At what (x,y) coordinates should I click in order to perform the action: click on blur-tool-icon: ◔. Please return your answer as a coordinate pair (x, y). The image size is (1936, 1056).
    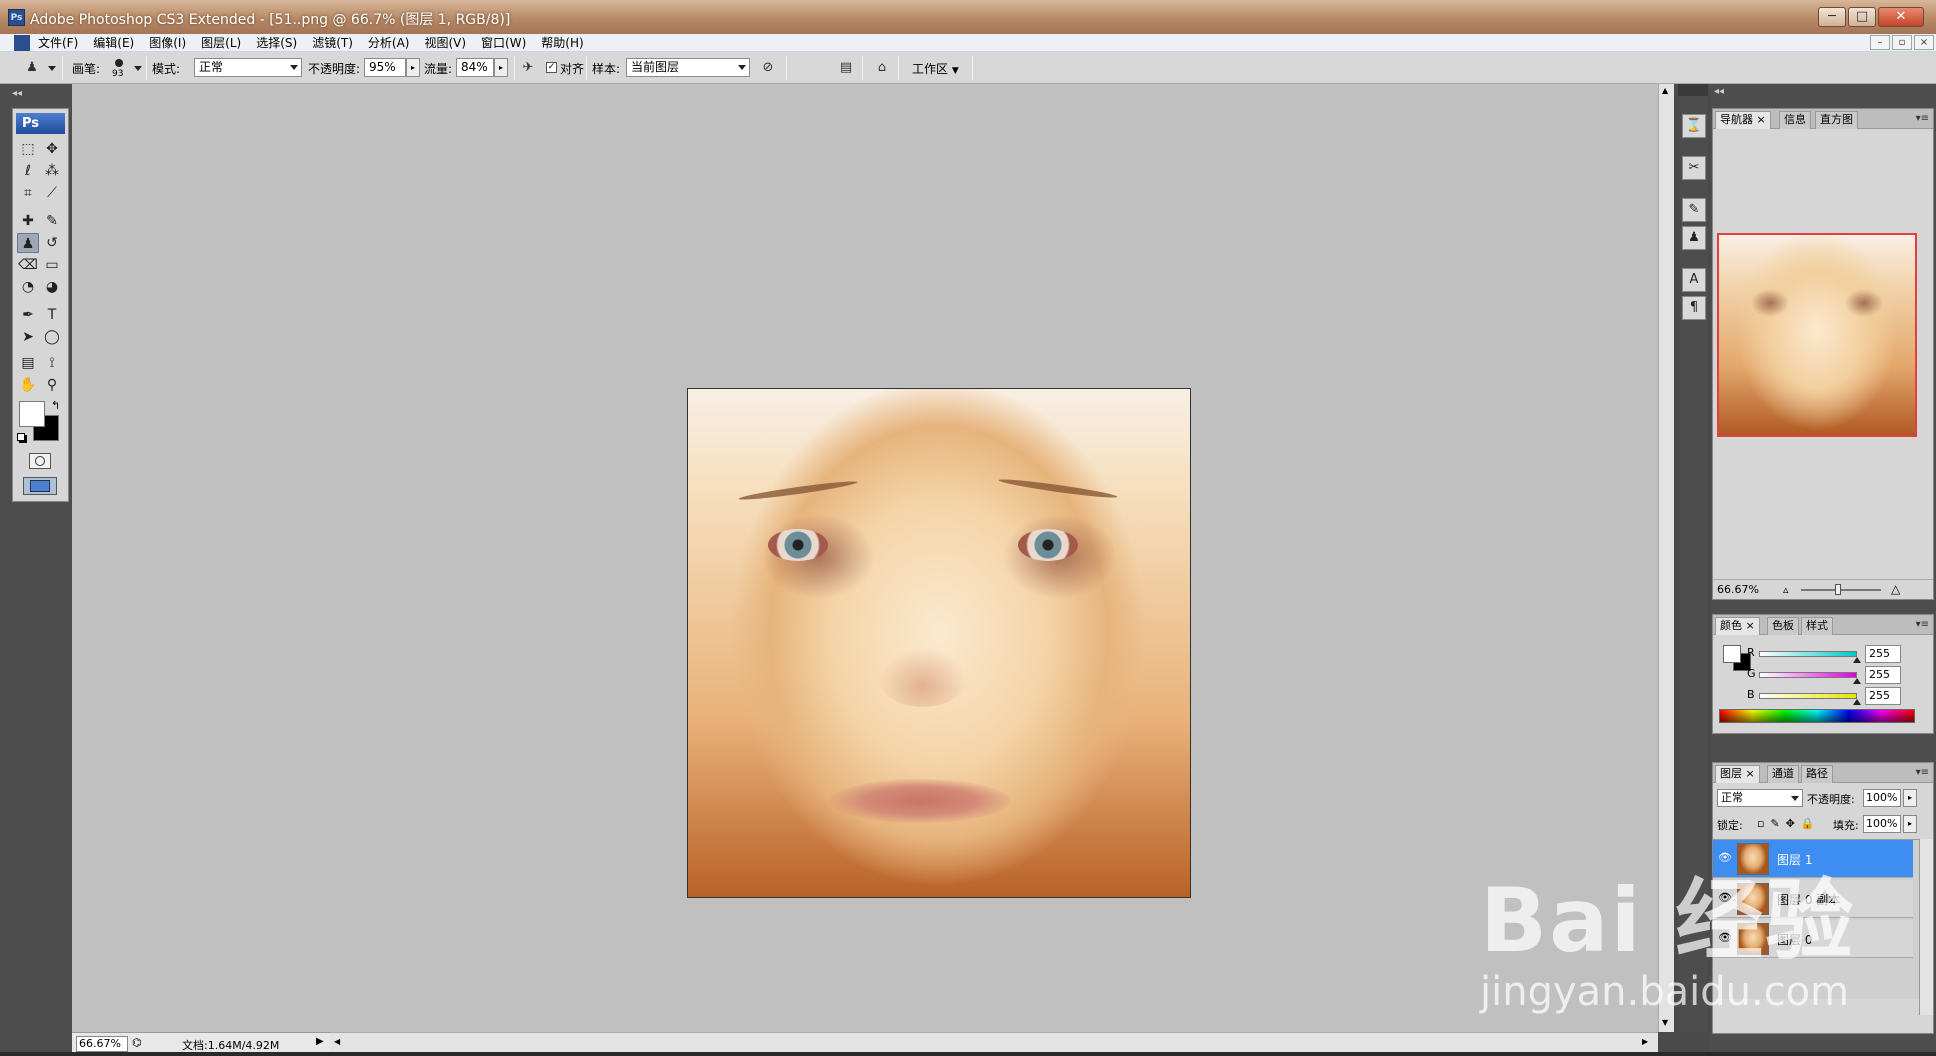
    Looking at the image, I should click on (28, 287).